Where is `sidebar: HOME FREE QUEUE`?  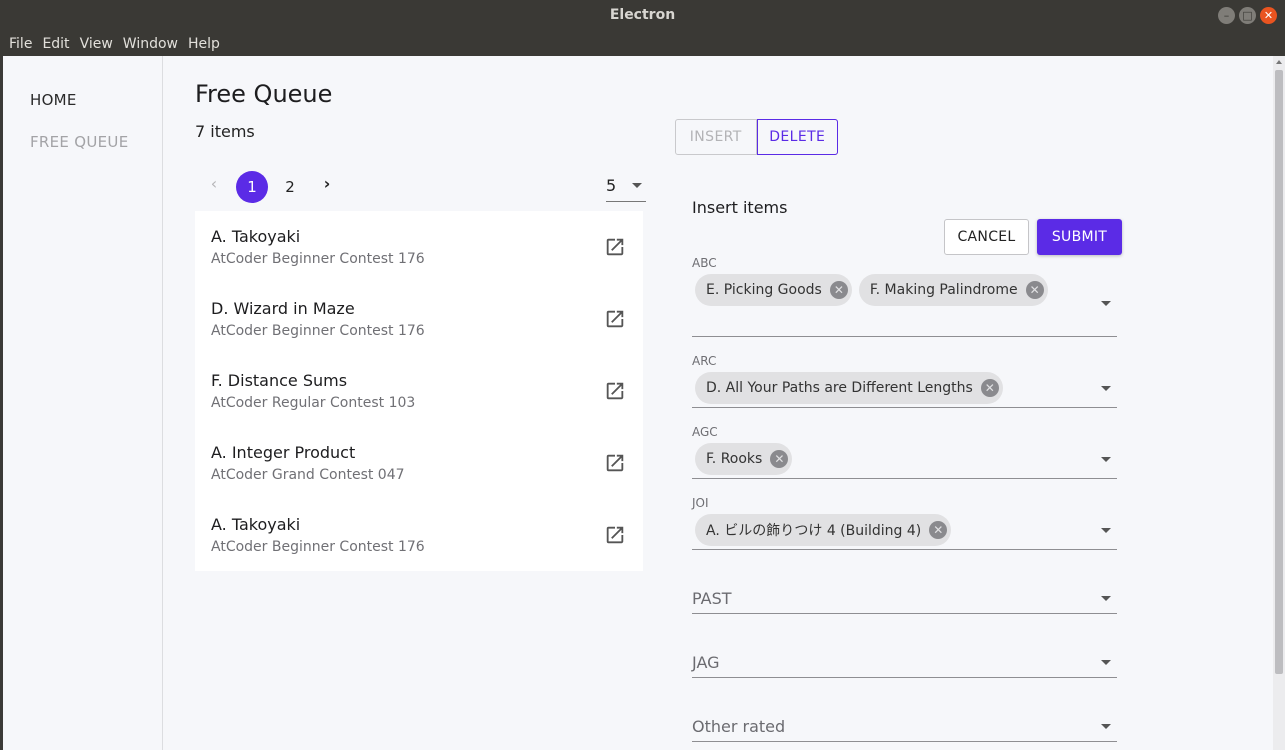
sidebar: HOME FREE QUEUE is located at coordinates (83, 403).